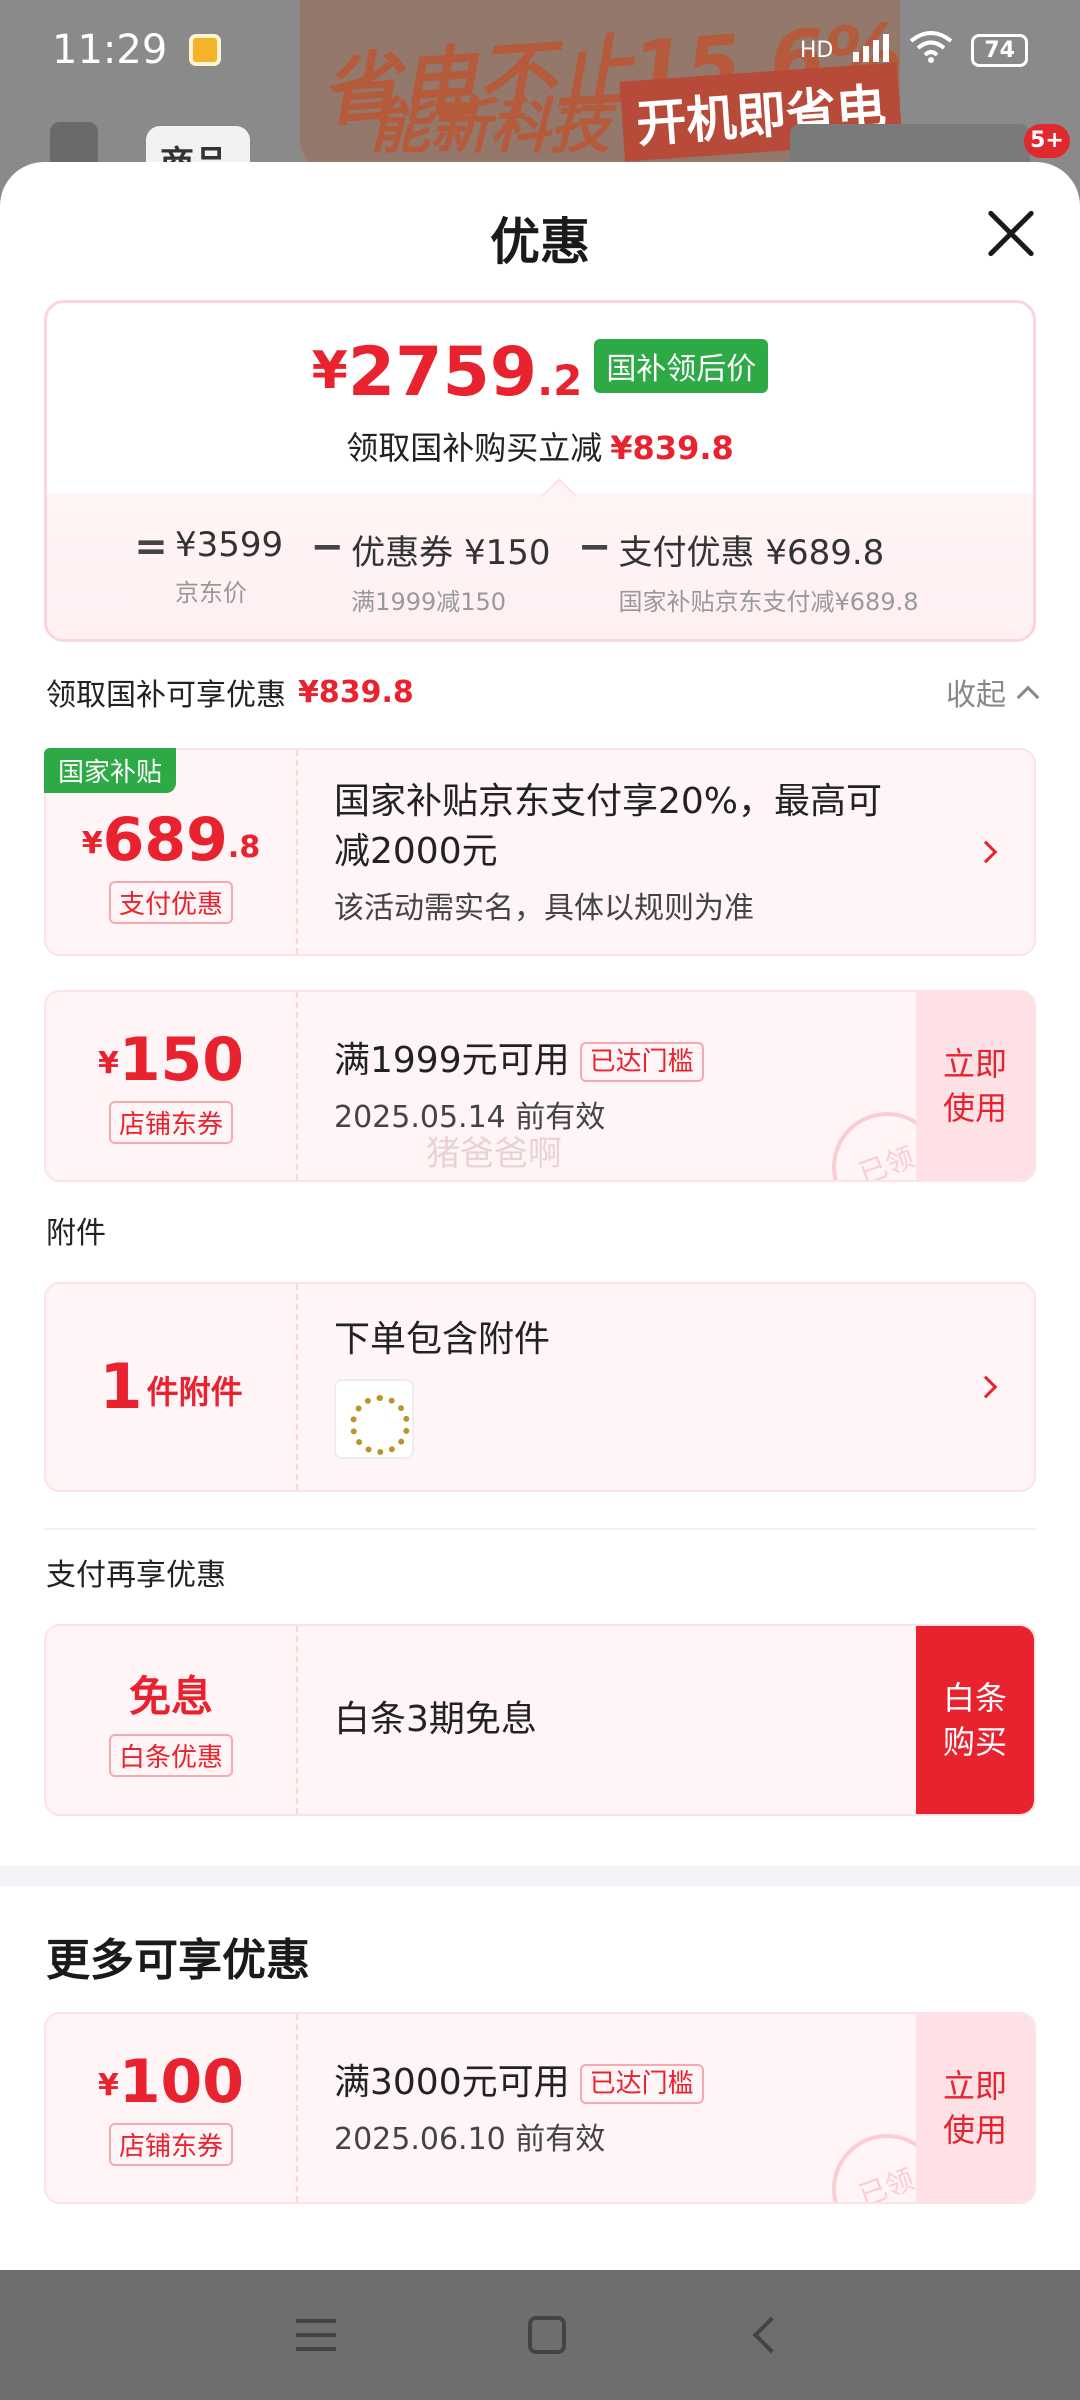 This screenshot has width=1080, height=2400. Describe the element at coordinates (540, 50) in the screenshot. I see `status-bar: 11:29 HD 74` at that location.